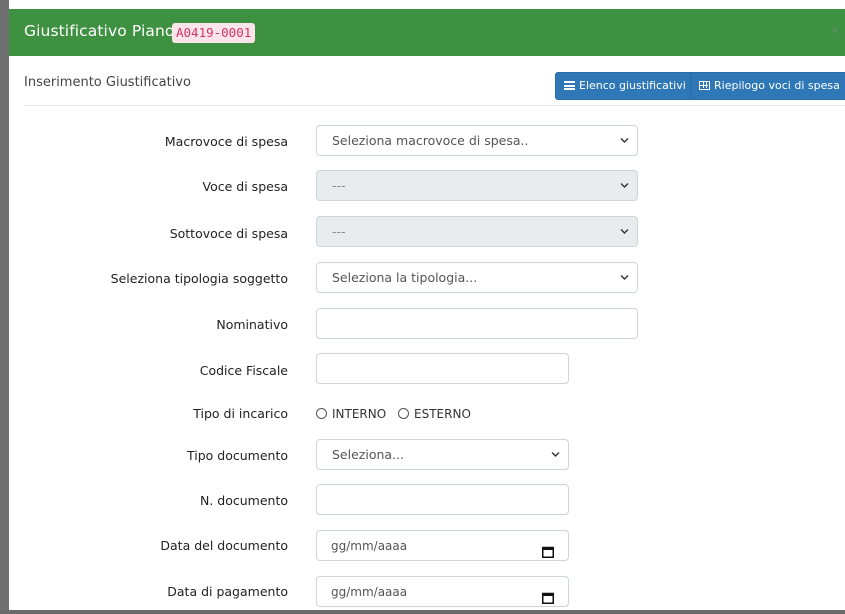  Describe the element at coordinates (427, 32) in the screenshot. I see `modal-header: Giustificativo Piano A0419-0001 ×` at that location.